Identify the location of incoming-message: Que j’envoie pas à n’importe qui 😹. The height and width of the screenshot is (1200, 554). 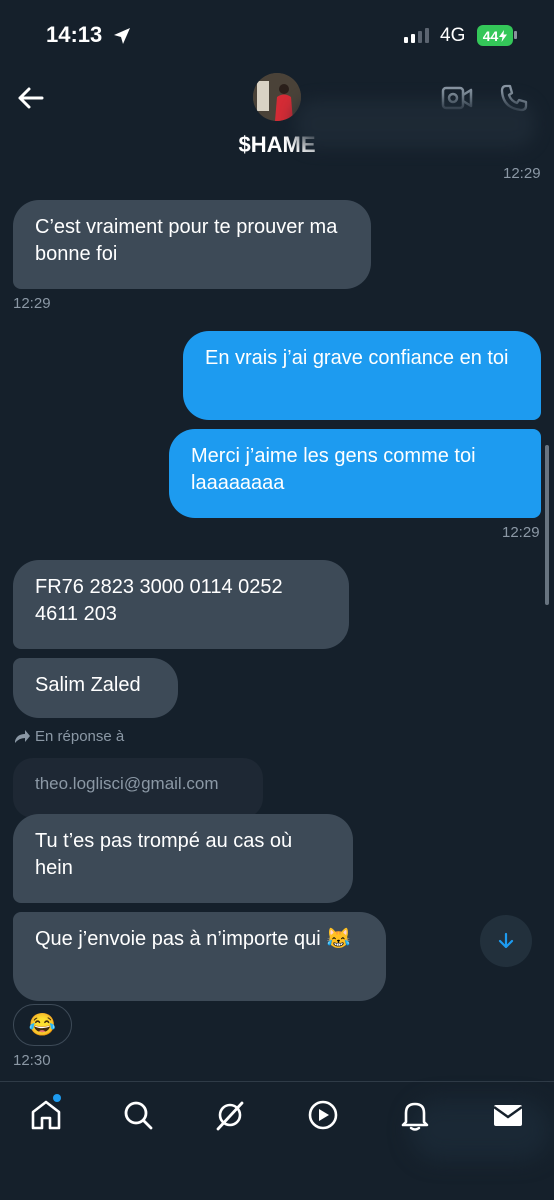
(199, 956).